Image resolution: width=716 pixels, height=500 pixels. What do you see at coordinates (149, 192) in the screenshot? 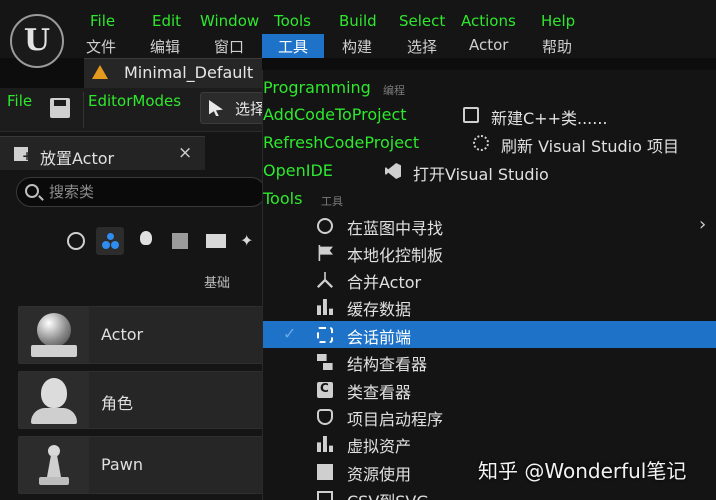
I see `search-input` at bounding box center [149, 192].